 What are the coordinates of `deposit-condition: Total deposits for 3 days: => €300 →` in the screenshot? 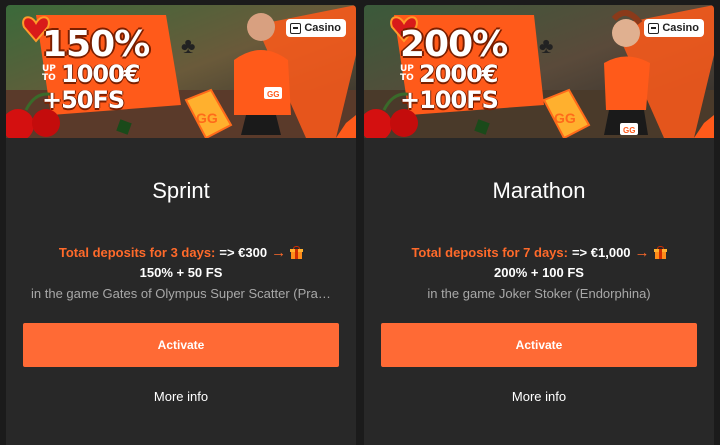 It's located at (181, 252).